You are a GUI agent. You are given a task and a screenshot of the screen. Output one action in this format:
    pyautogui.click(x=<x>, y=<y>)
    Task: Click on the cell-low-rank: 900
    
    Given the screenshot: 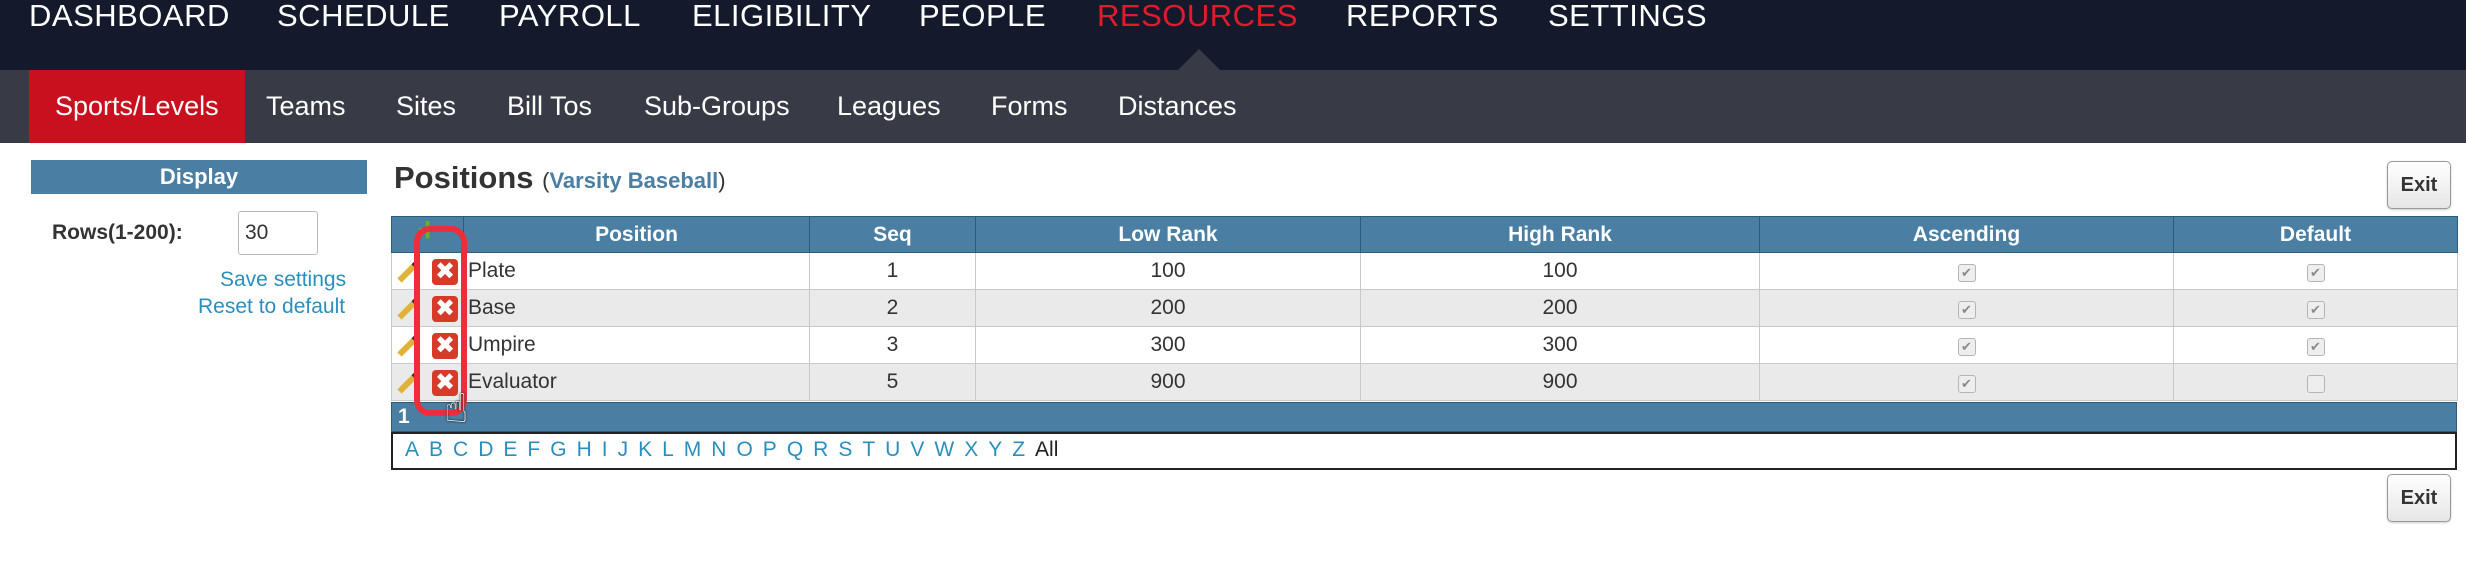 What is the action you would take?
    pyautogui.click(x=1168, y=382)
    